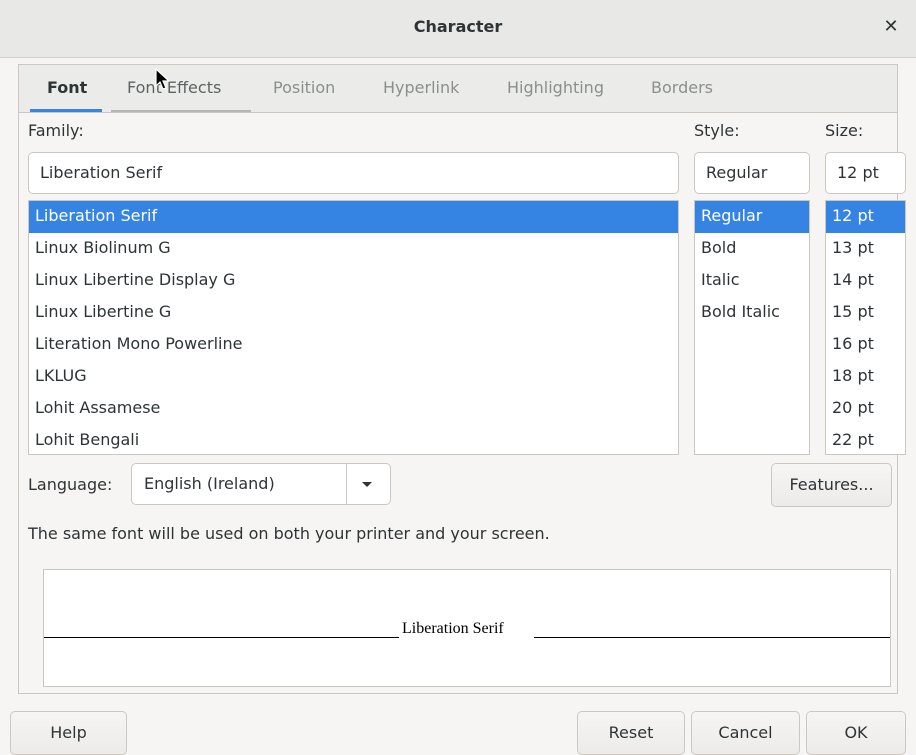 The width and height of the screenshot is (916, 755). I want to click on family-item: Linux Biolinum G, so click(353, 249).